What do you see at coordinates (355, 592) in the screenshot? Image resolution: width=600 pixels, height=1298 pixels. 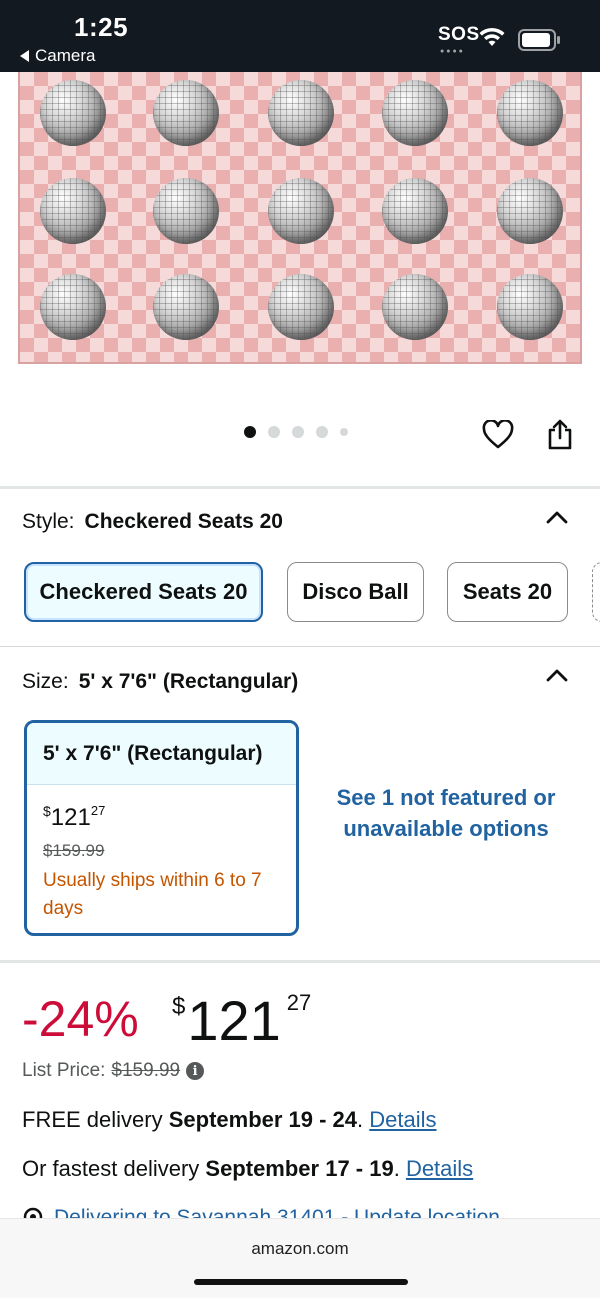 I see `style-option-disco-ball: Disco Ball` at bounding box center [355, 592].